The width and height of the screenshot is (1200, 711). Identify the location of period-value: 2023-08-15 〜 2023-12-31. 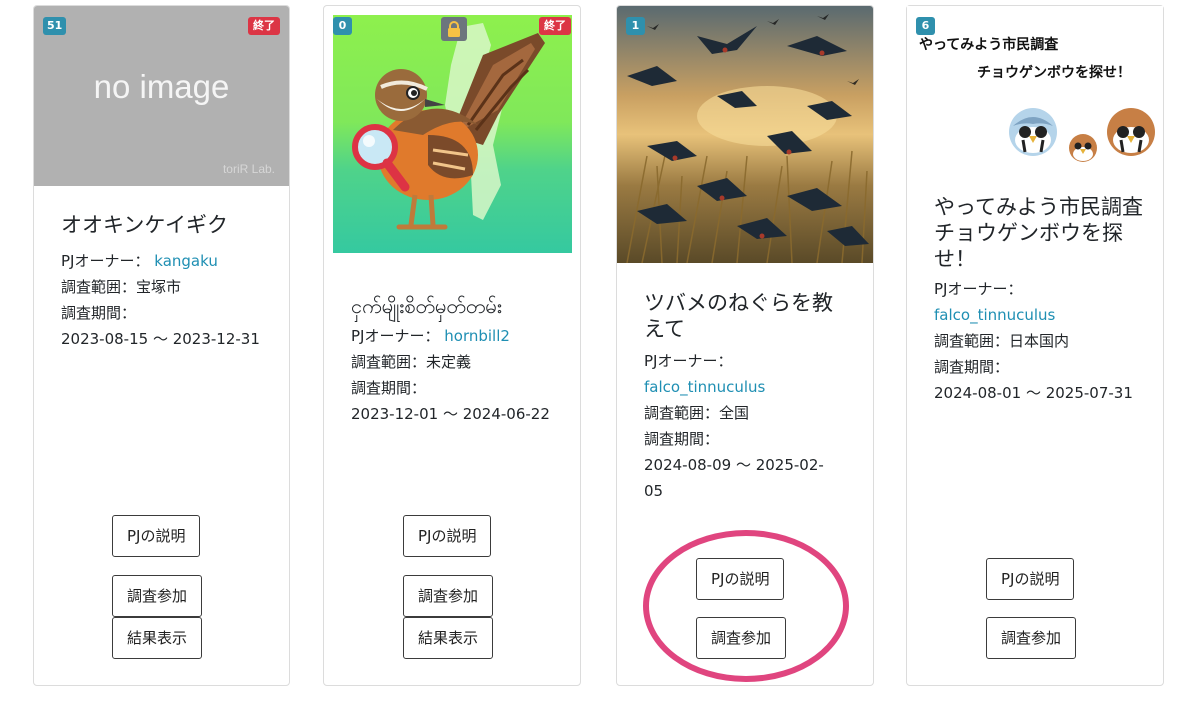
(160, 339).